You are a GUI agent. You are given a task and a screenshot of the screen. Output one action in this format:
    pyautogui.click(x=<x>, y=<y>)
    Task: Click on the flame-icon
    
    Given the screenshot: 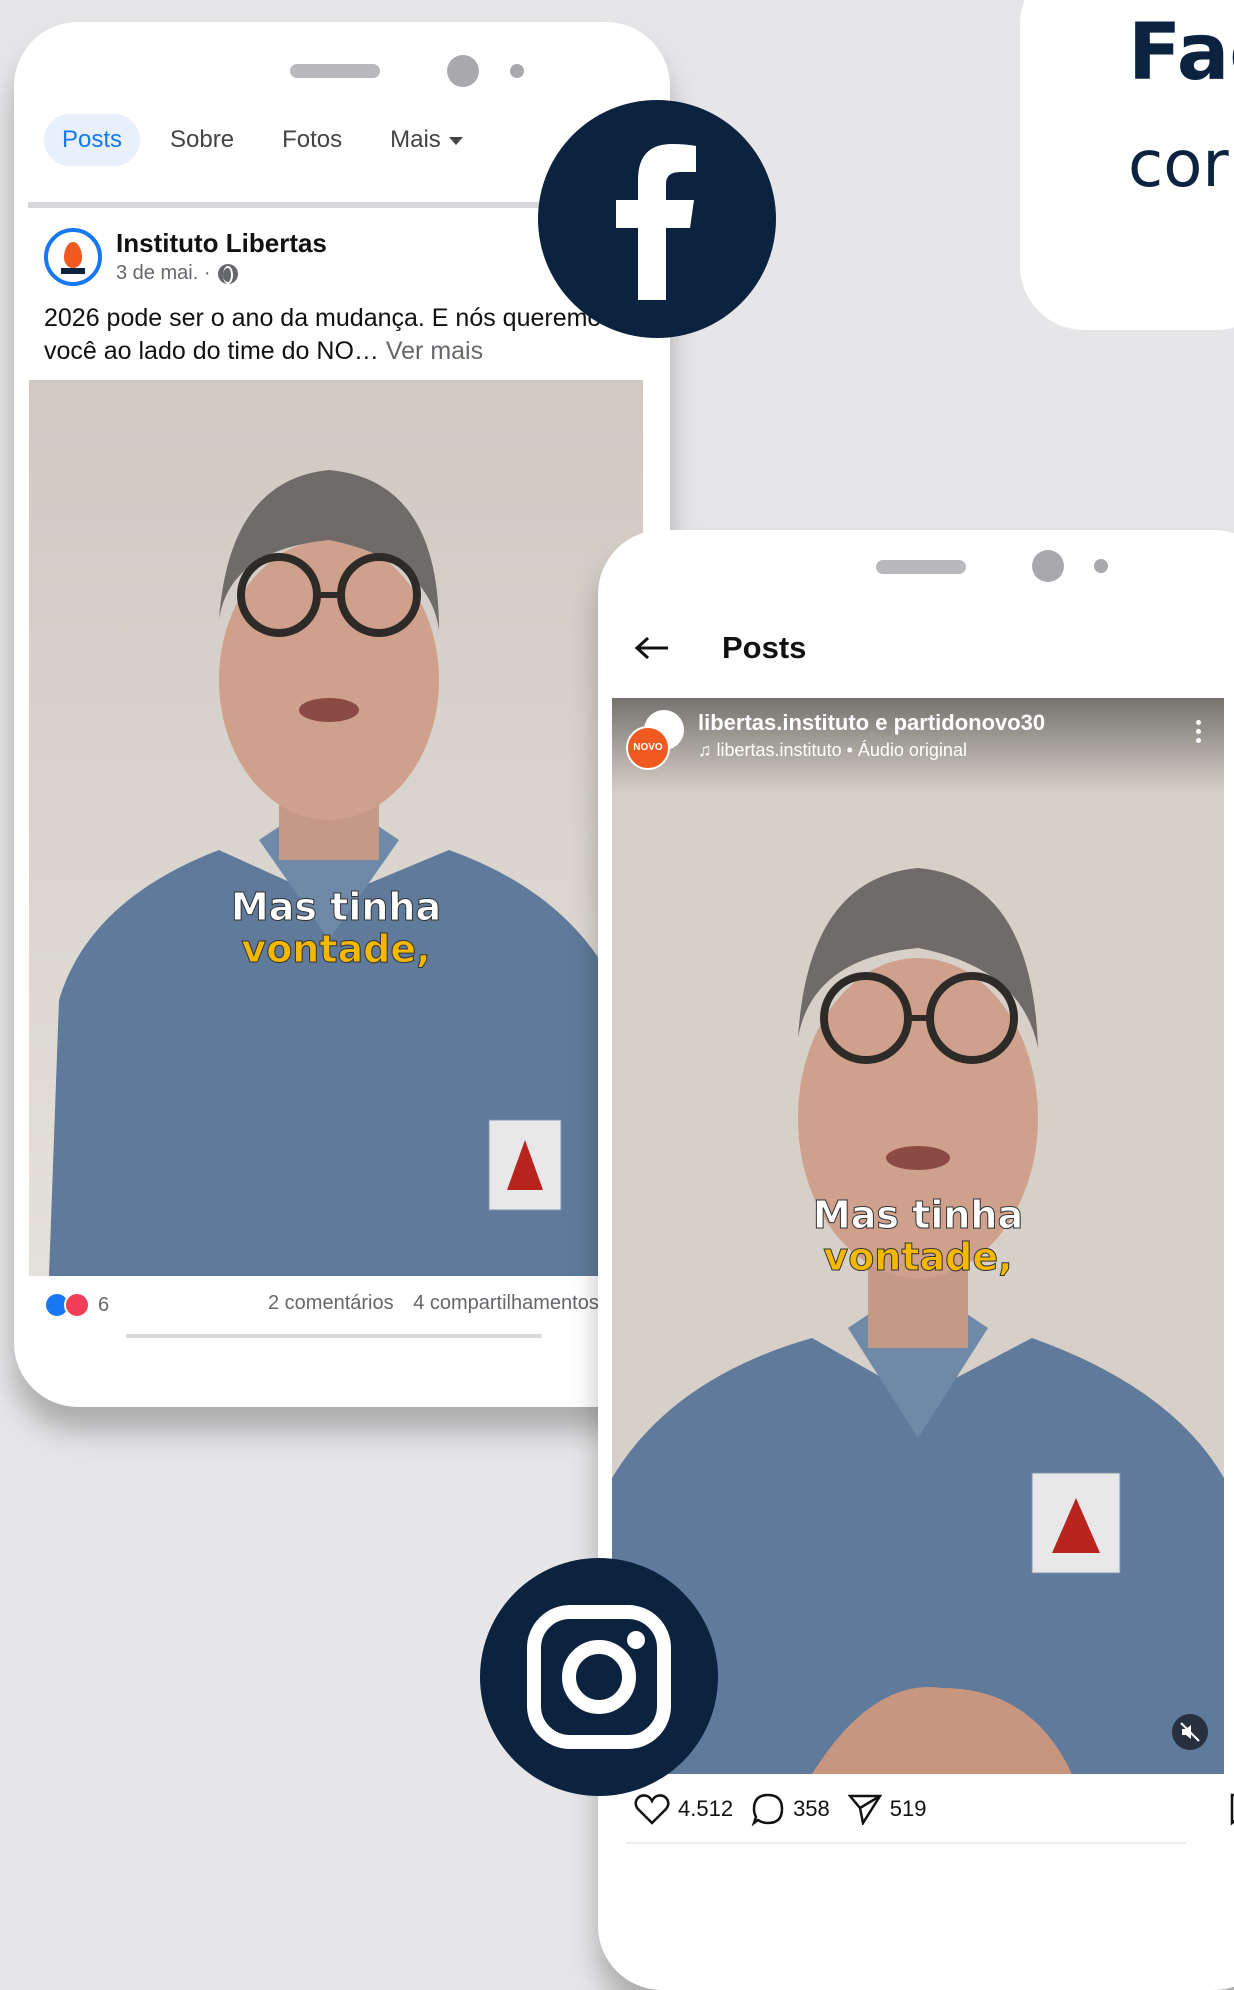 What is the action you would take?
    pyautogui.click(x=73, y=255)
    